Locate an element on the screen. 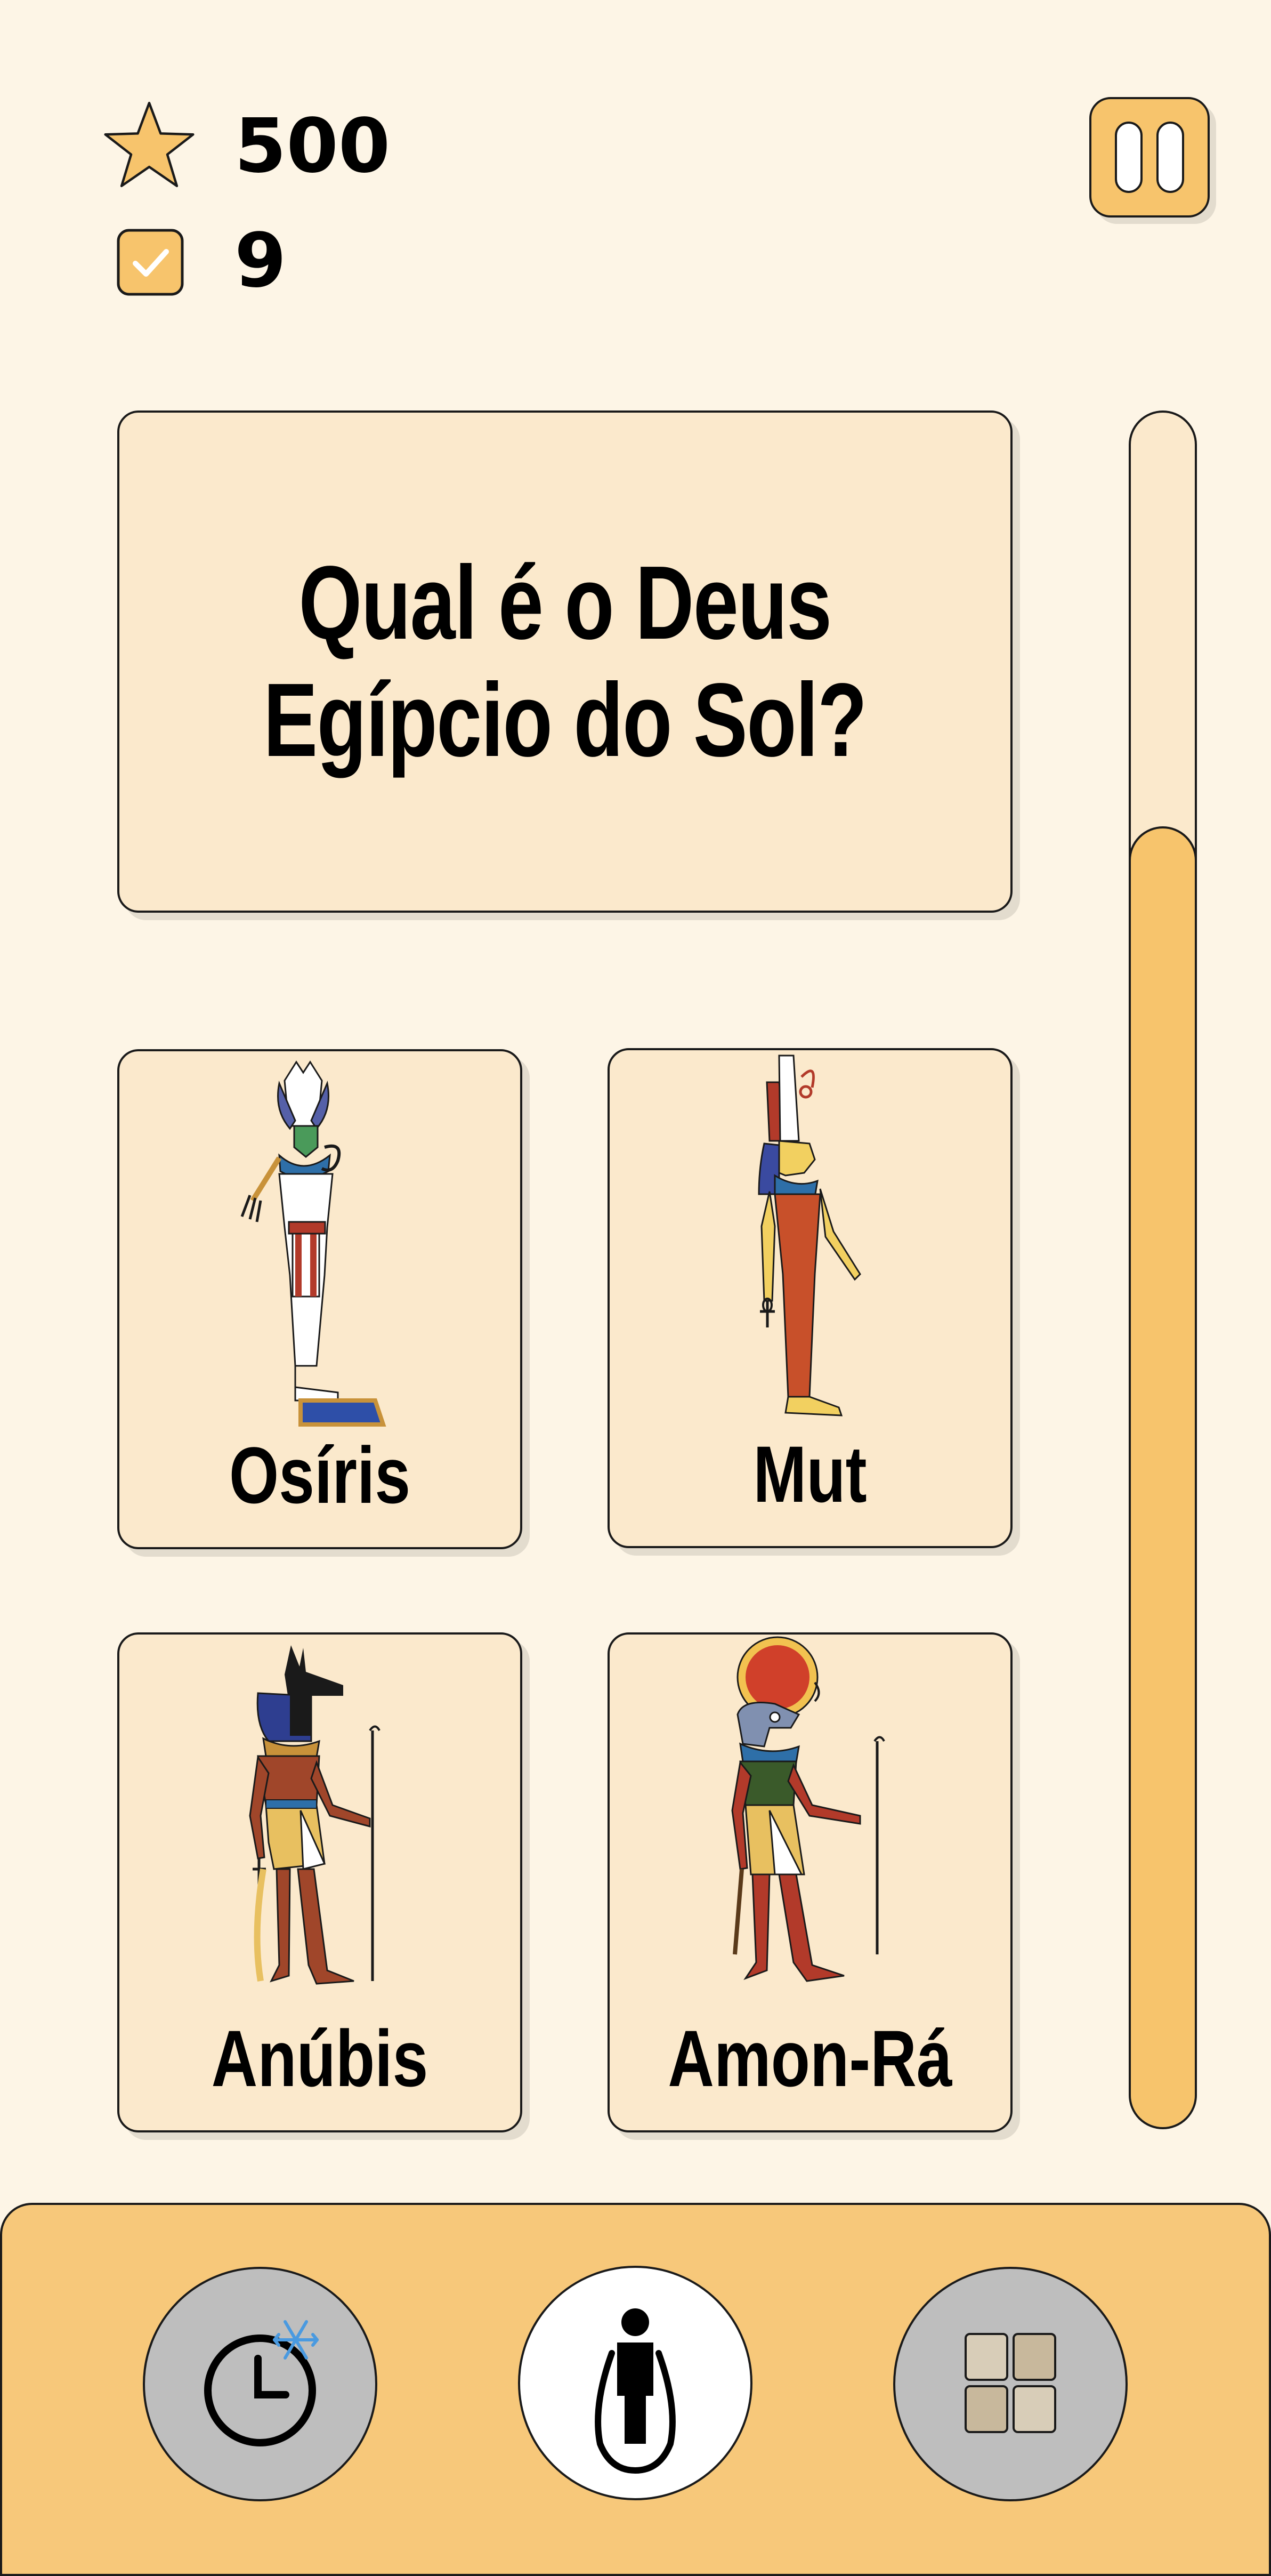 This screenshot has width=1271, height=2576. freeze-timer-icon is located at coordinates (261, 2383).